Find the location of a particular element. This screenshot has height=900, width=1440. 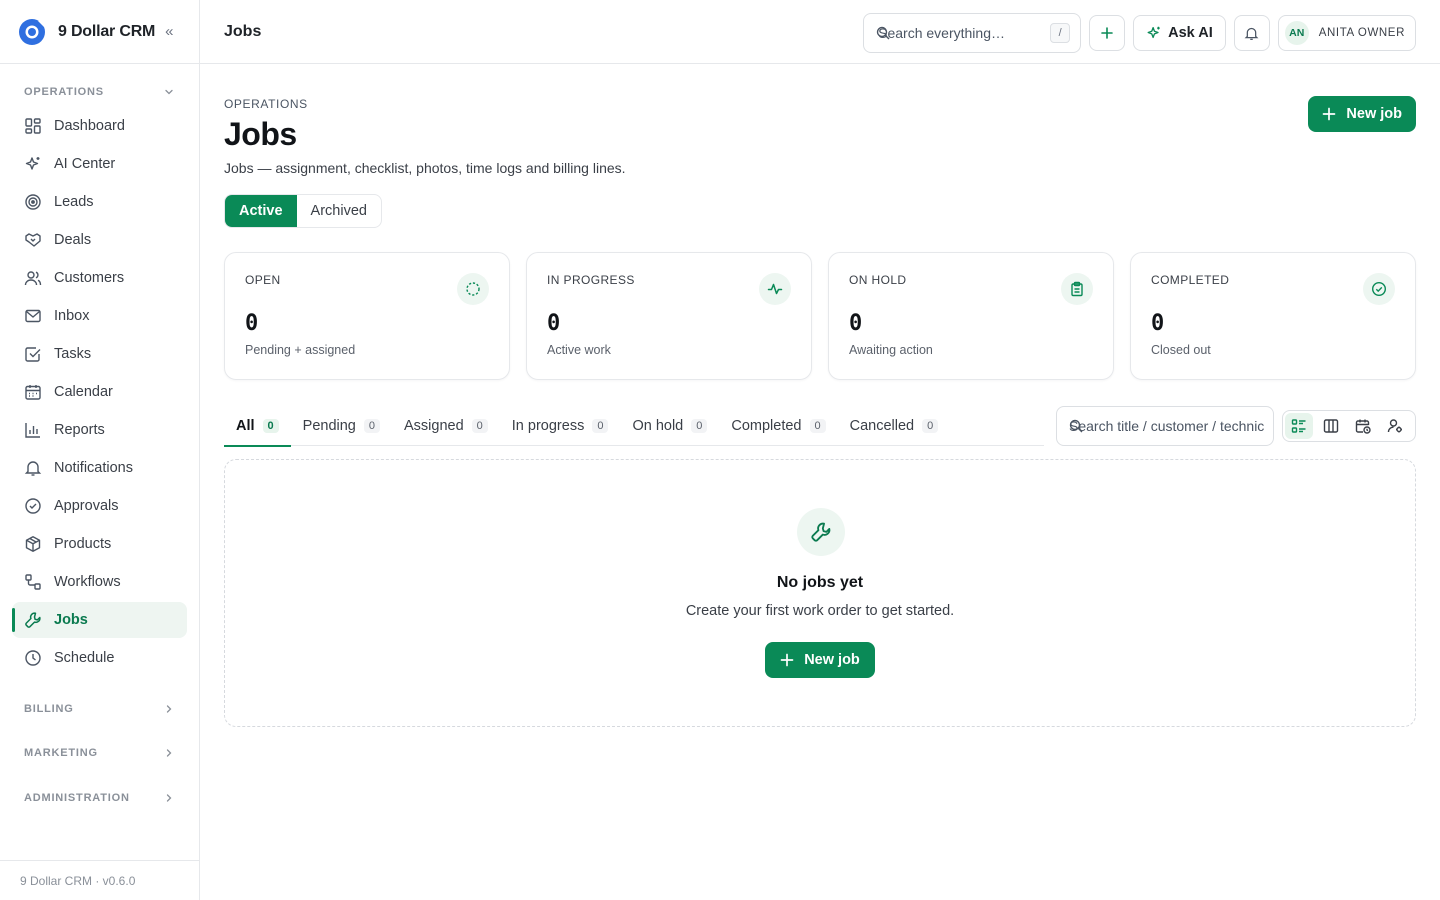

sidebar-item-tasks: Tasks is located at coordinates (99, 354).